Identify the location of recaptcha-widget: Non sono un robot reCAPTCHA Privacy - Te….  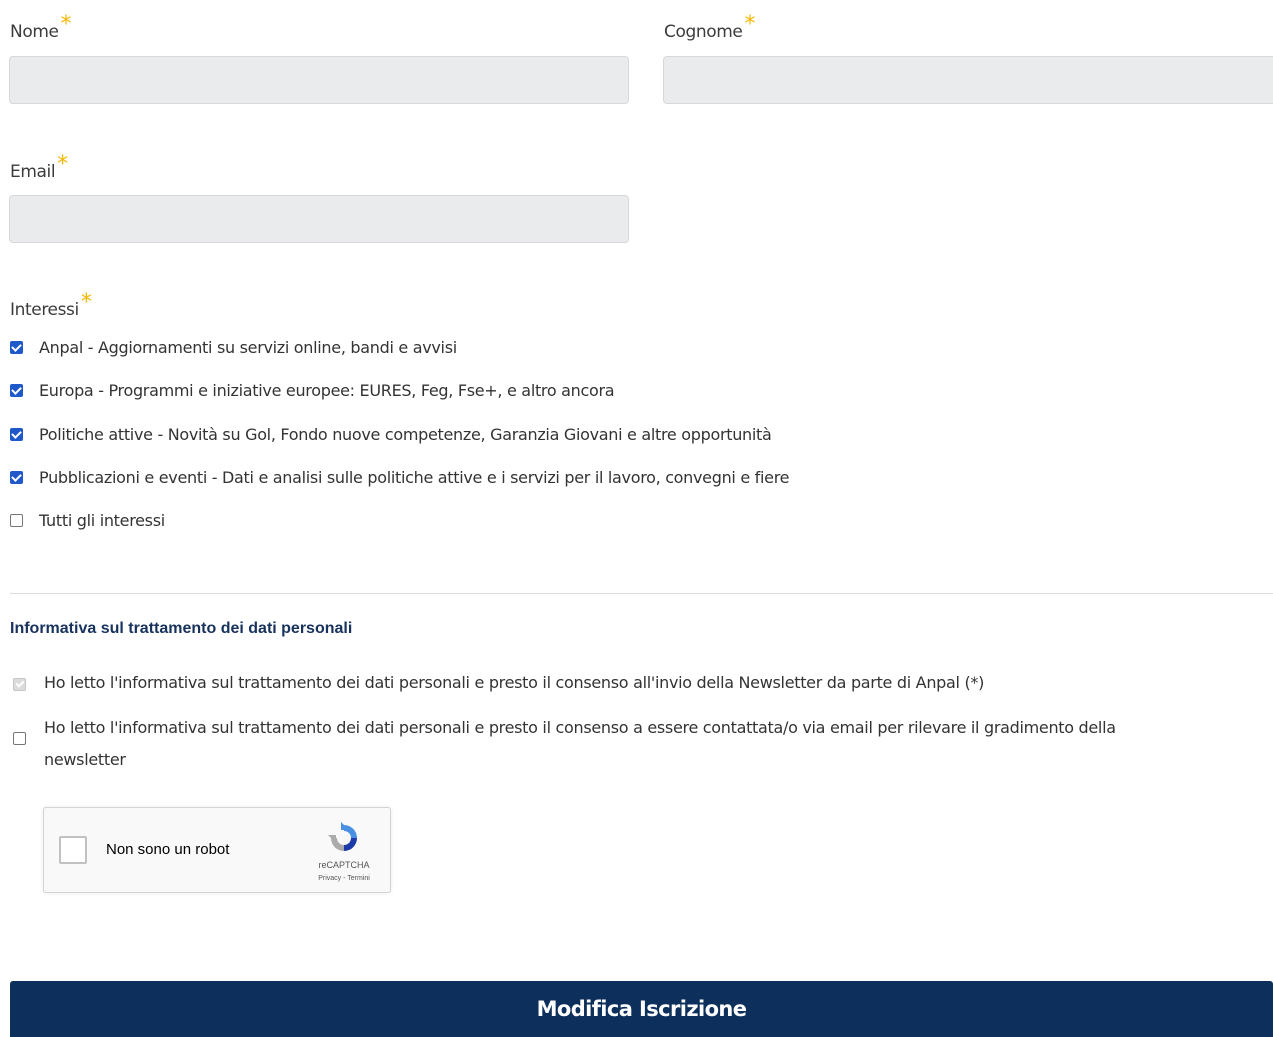
(217, 850).